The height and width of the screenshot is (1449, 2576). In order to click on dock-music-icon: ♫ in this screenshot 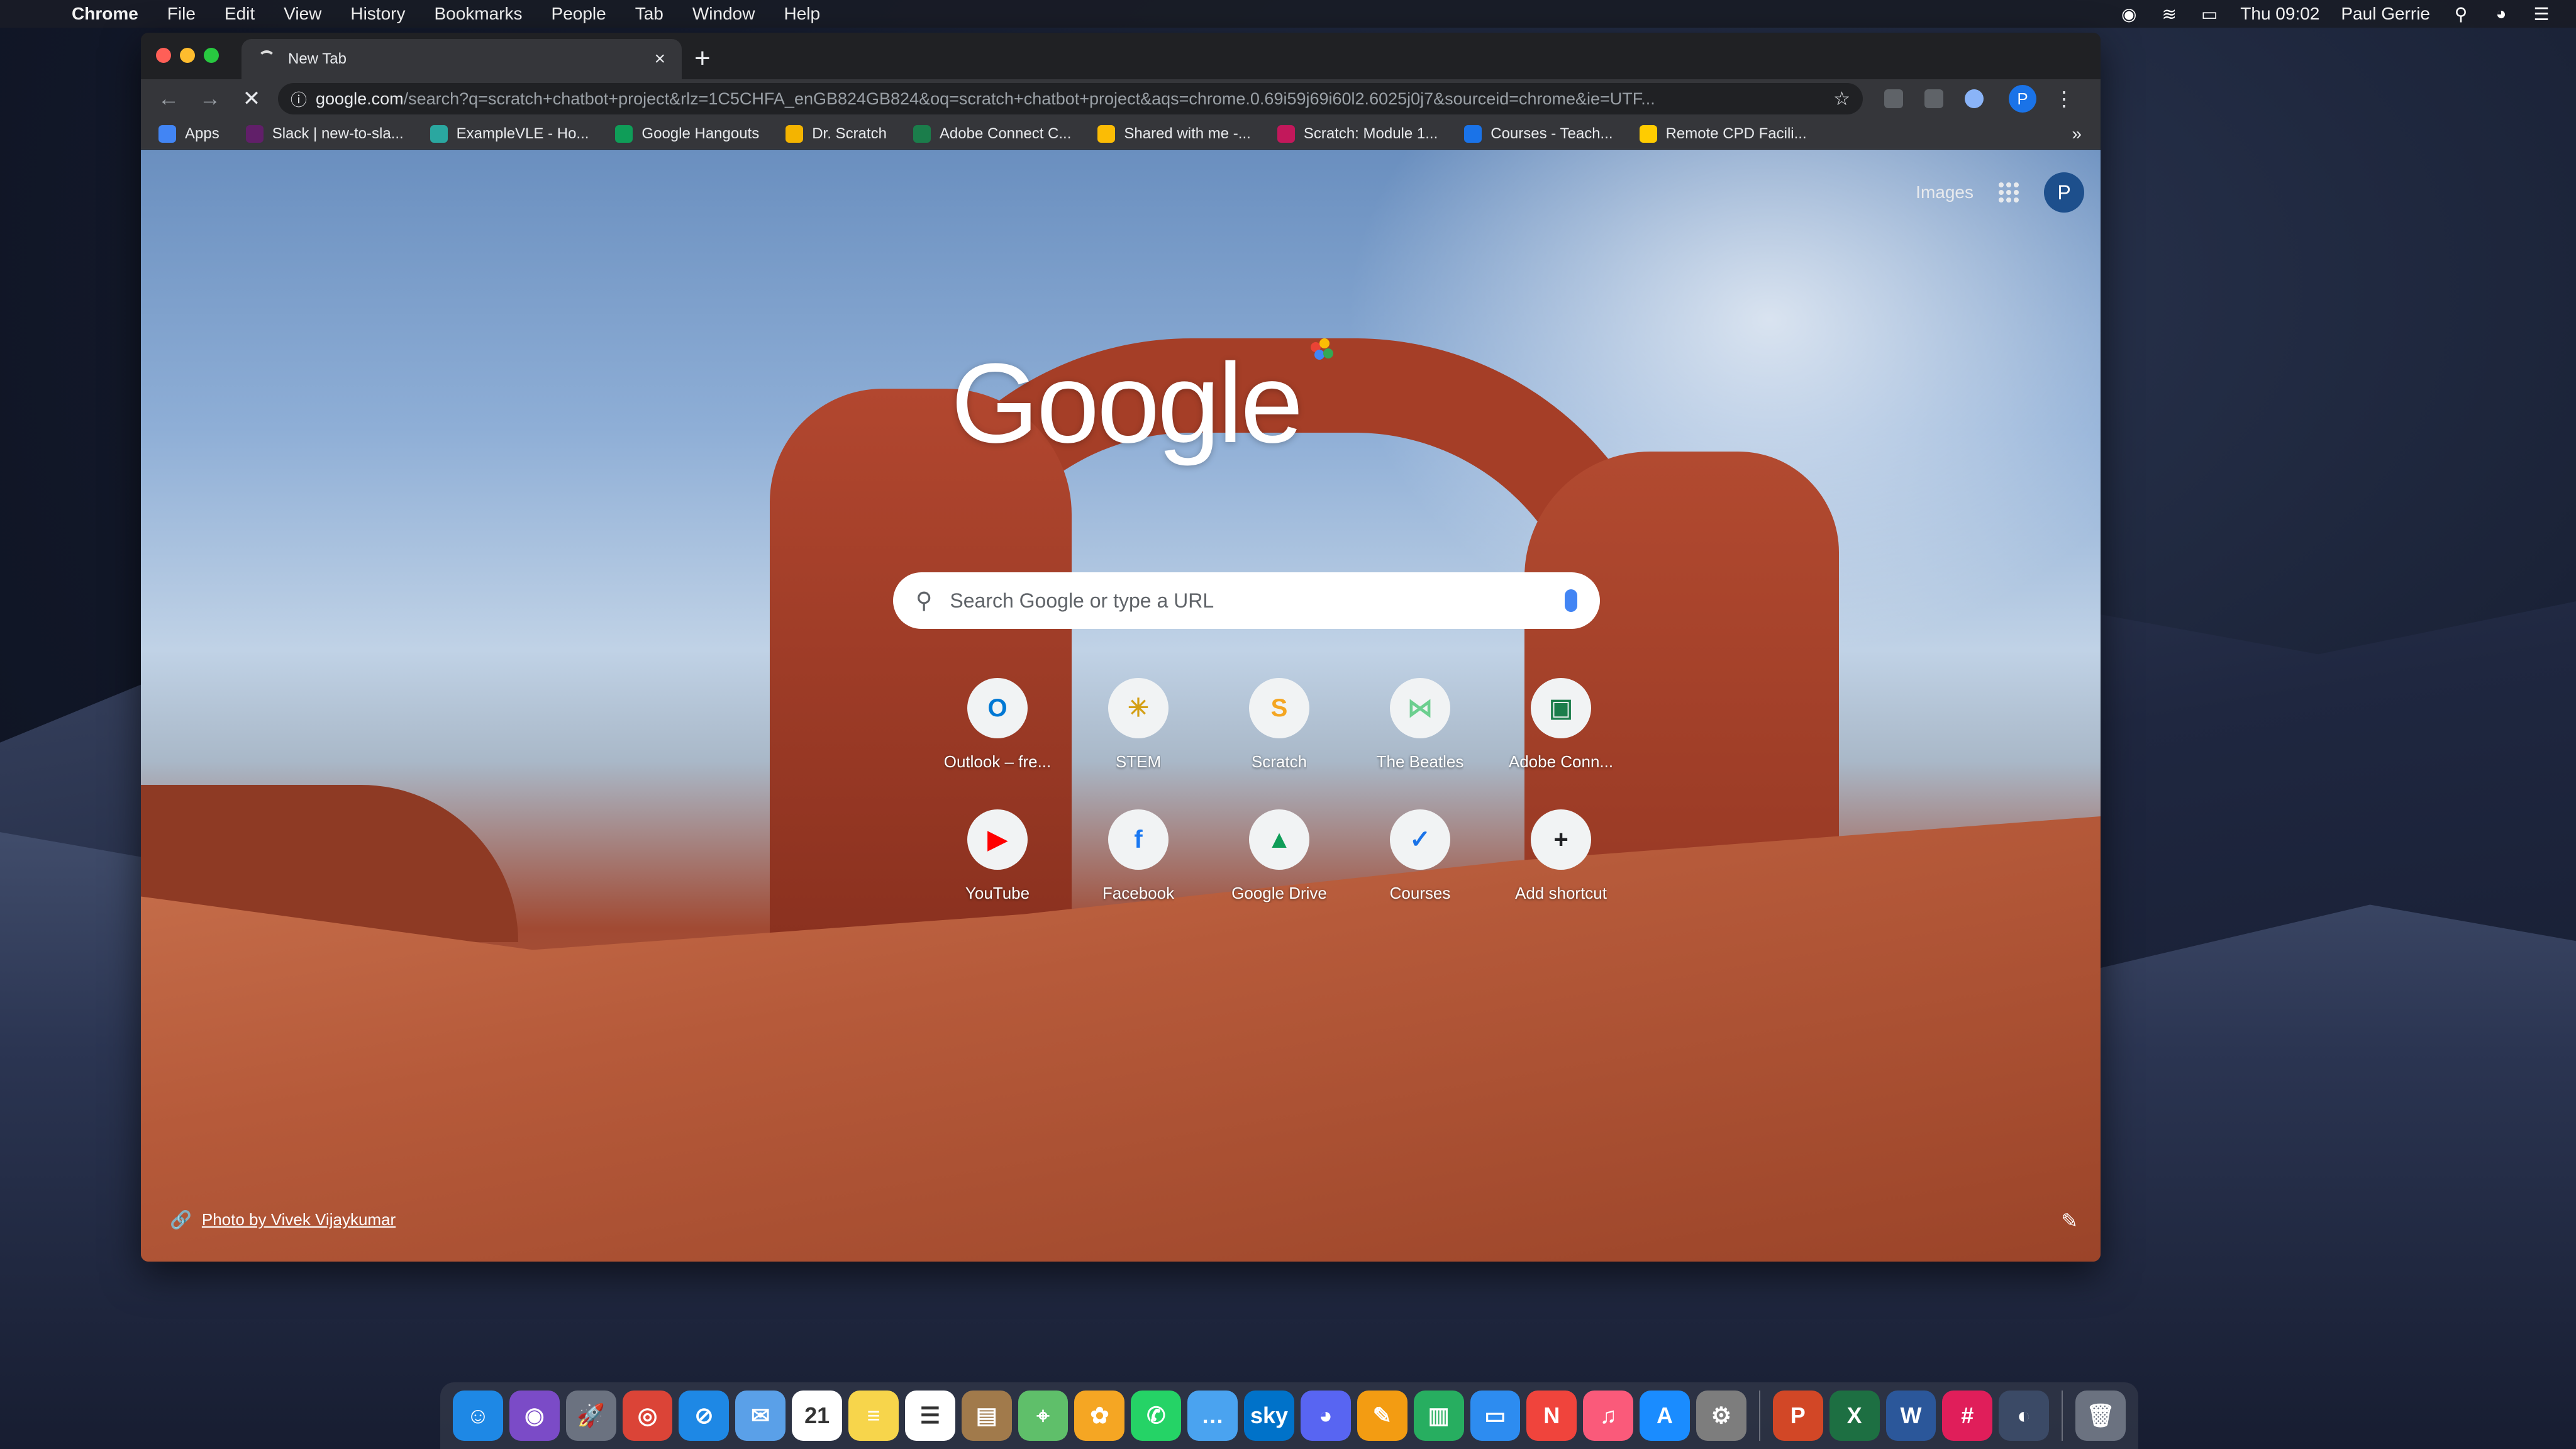, I will do `click(1608, 1416)`.